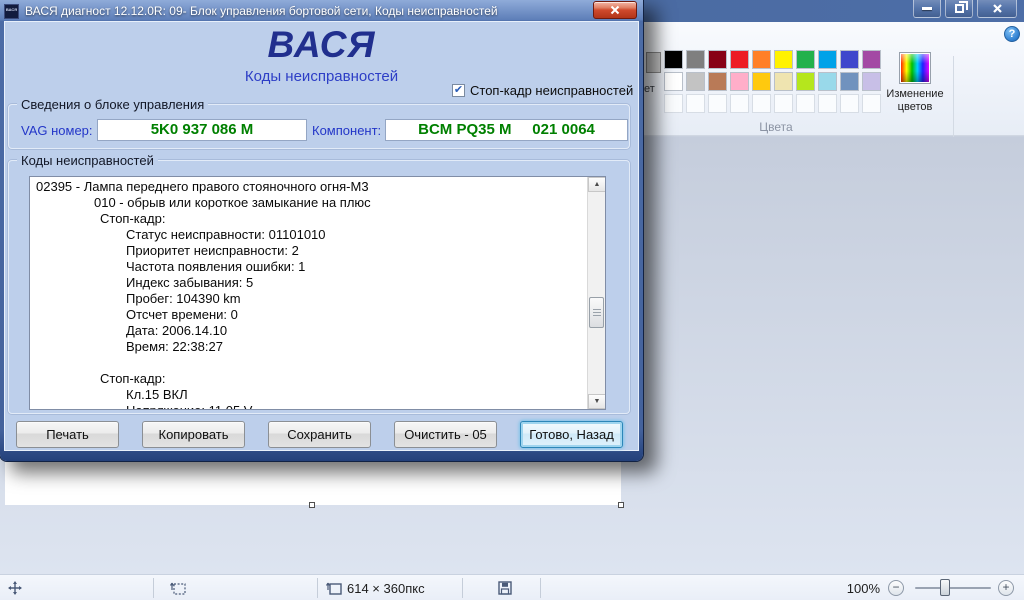 Image resolution: width=1024 pixels, height=600 pixels. Describe the element at coordinates (183, 298) in the screenshot. I see `fault-code-line: Пробег: 104390 km` at that location.